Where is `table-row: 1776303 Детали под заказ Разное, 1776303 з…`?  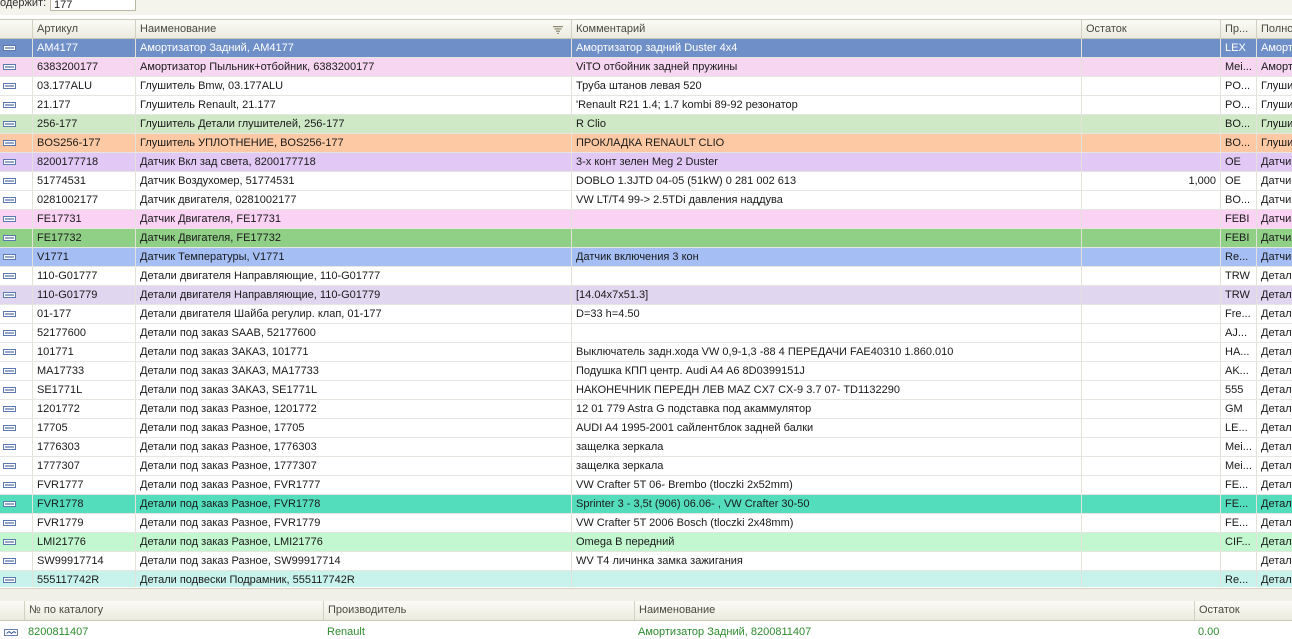 table-row: 1776303 Детали под заказ Разное, 1776303 з… is located at coordinates (646, 447).